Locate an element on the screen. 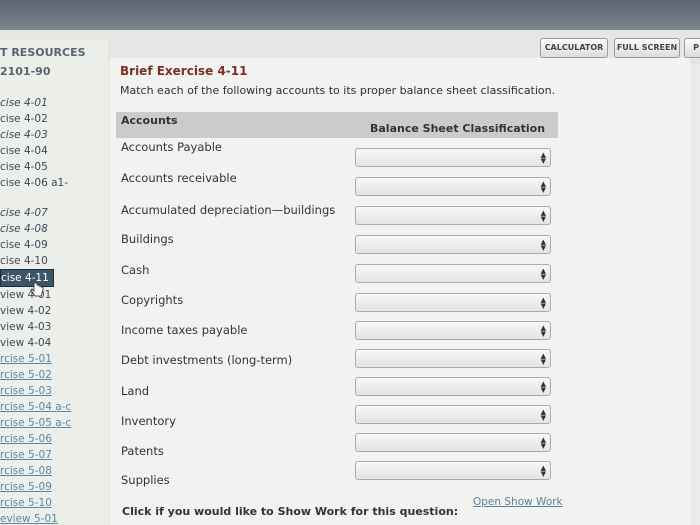  account-label: Accounts Payable is located at coordinates (171, 147).